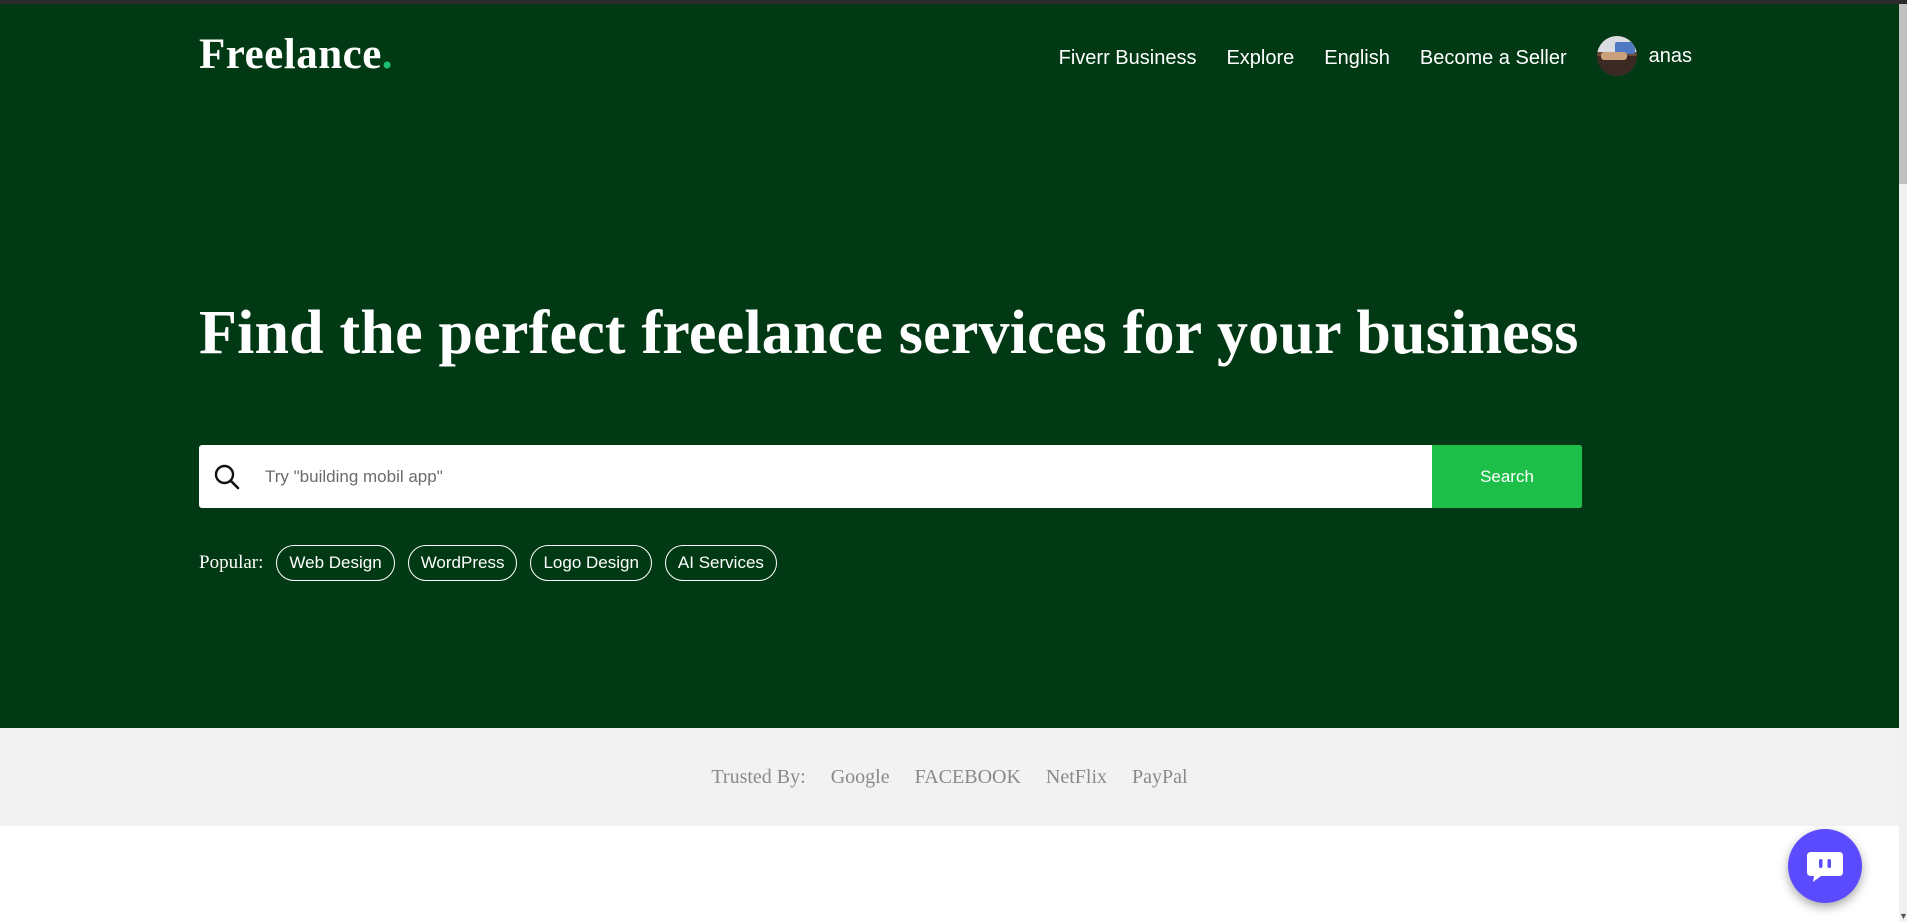 This screenshot has height=922, width=1907. Describe the element at coordinates (860, 776) in the screenshot. I see `trusted-brand-google: Google` at that location.